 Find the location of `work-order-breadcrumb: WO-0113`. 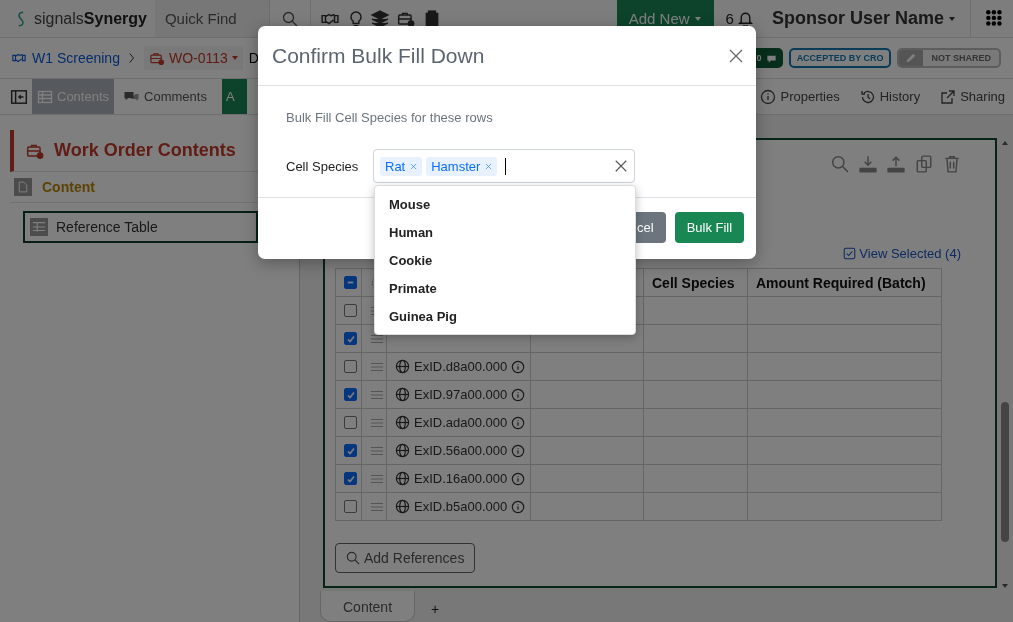

work-order-breadcrumb: WO-0113 is located at coordinates (193, 58).